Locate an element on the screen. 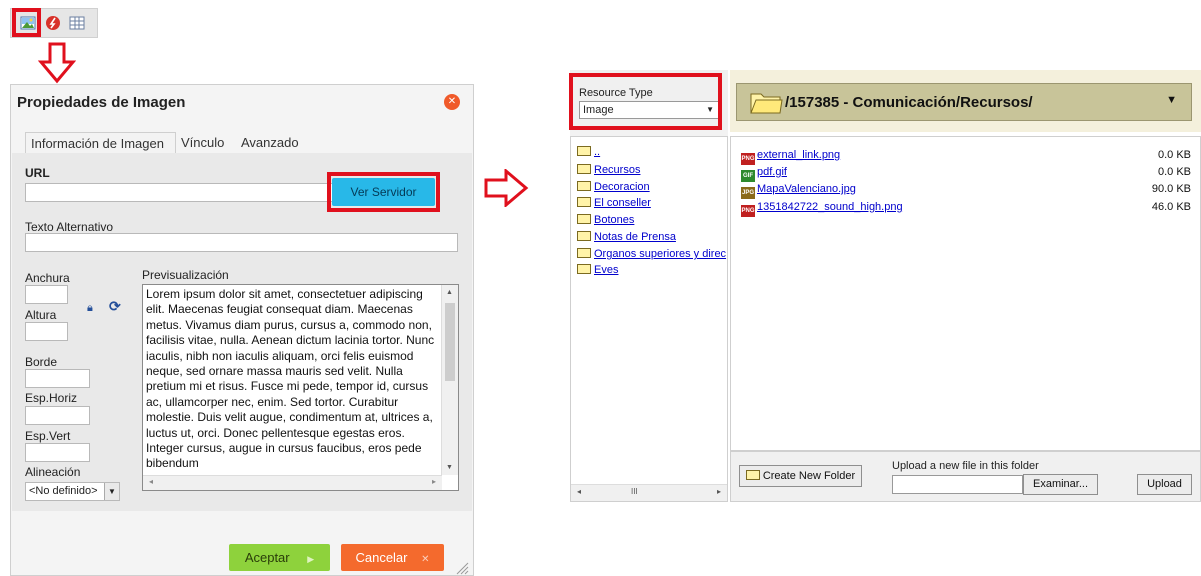 The width and height of the screenshot is (1201, 576). close-icon: ✕ is located at coordinates (452, 102).